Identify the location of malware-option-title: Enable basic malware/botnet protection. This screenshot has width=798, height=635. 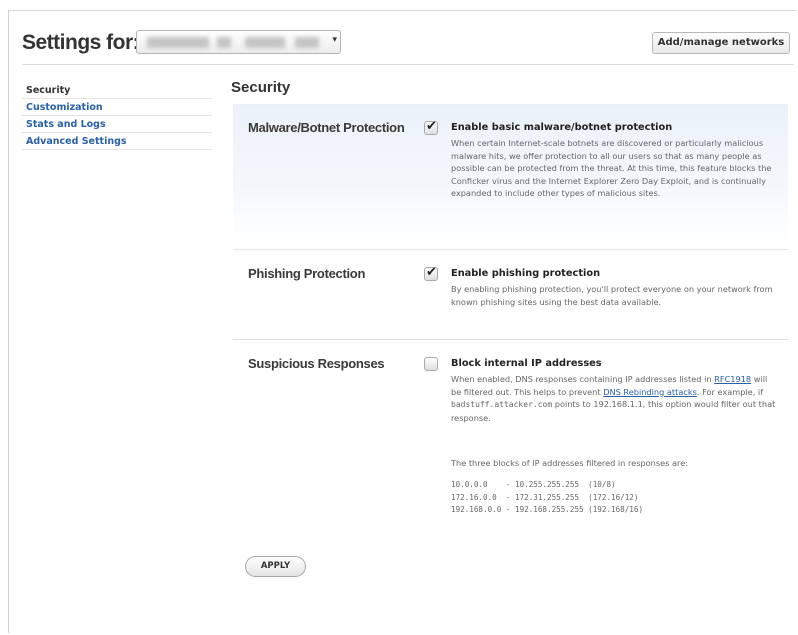
(562, 127).